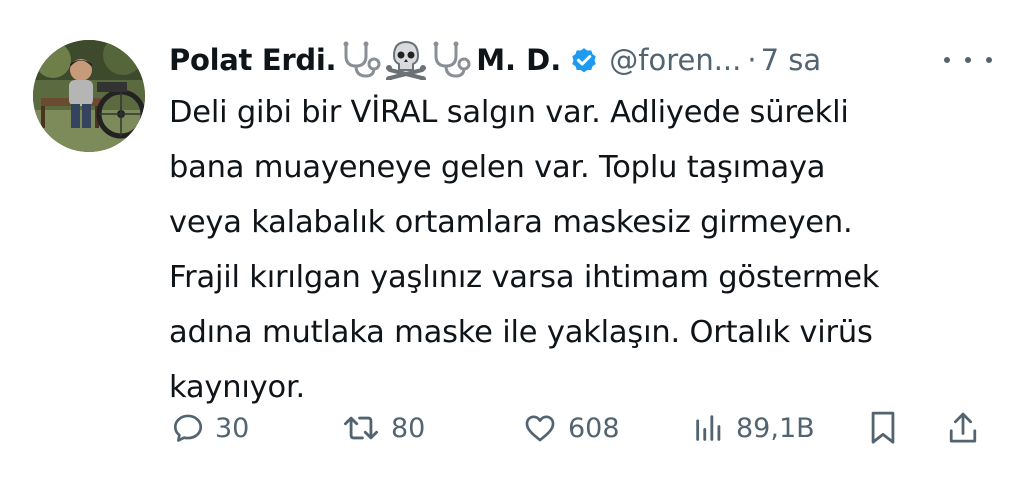 This screenshot has height=500, width=1024. What do you see at coordinates (408, 428) in the screenshot?
I see `repost-count: 80` at bounding box center [408, 428].